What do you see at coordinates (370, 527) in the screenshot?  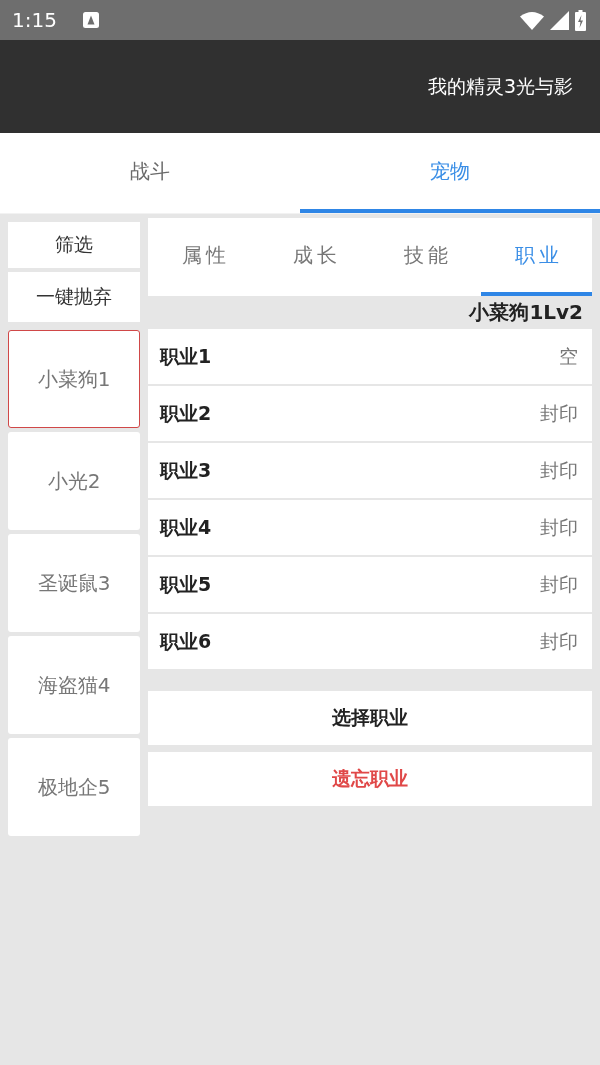 I see `job-row: 职业4 封印` at bounding box center [370, 527].